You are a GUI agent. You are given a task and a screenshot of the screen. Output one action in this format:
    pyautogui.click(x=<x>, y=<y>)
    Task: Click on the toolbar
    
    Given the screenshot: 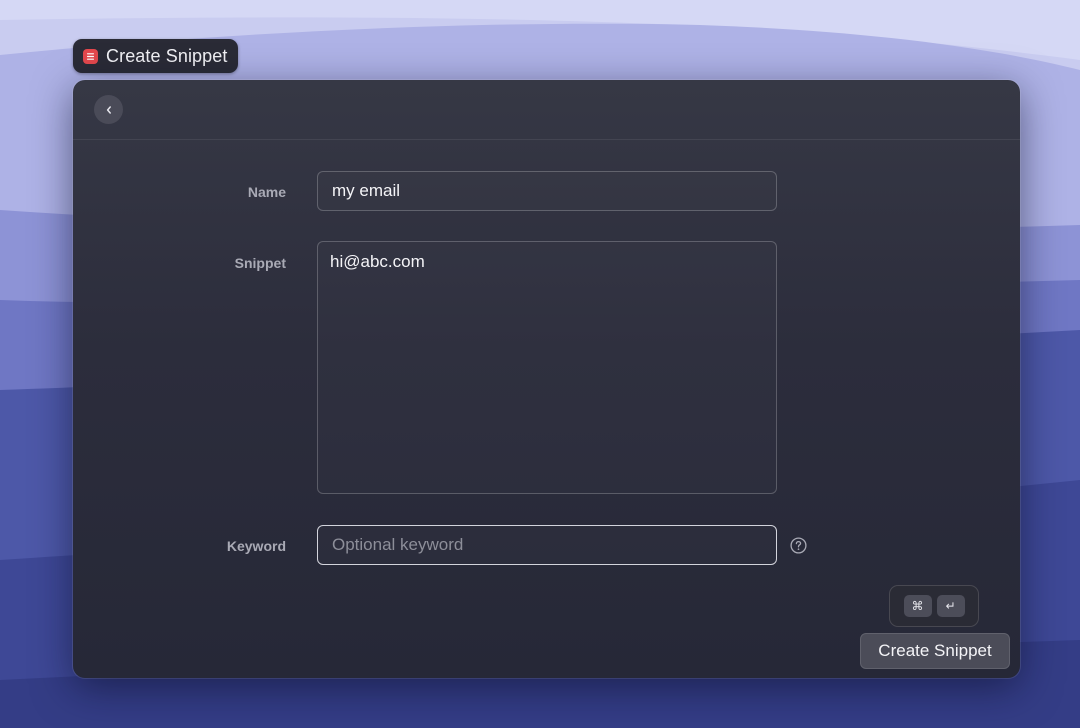 What is the action you would take?
    pyautogui.click(x=546, y=110)
    